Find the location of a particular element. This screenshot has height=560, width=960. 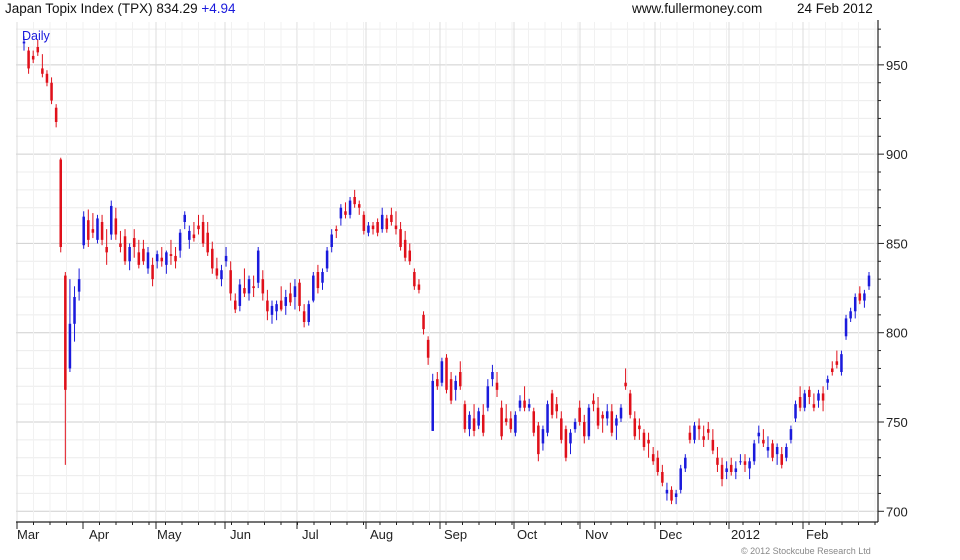

copyright-notice: © 2012 Stockcube Research Ltd is located at coordinates (806, 551).